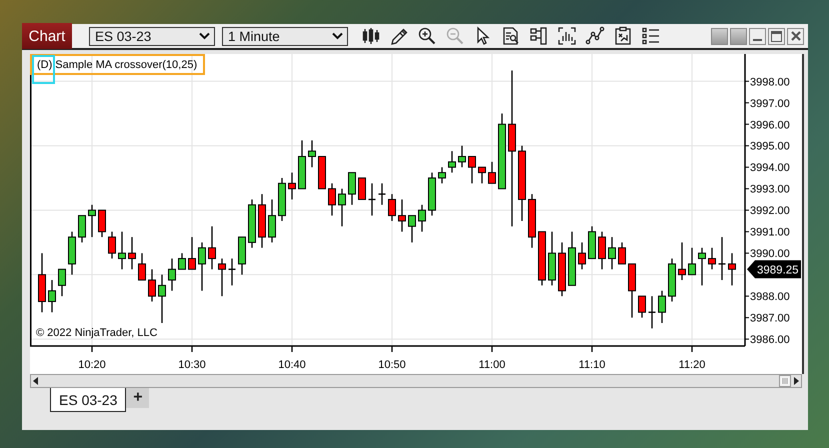 The height and width of the screenshot is (448, 829). I want to click on line-chart-icon, so click(595, 36).